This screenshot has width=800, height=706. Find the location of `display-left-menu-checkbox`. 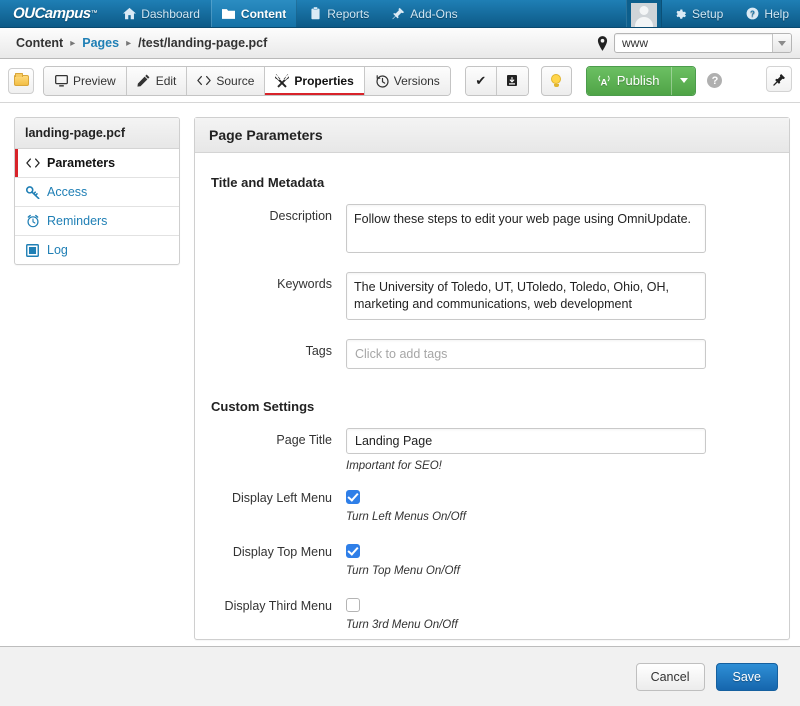

display-left-menu-checkbox is located at coordinates (353, 497).